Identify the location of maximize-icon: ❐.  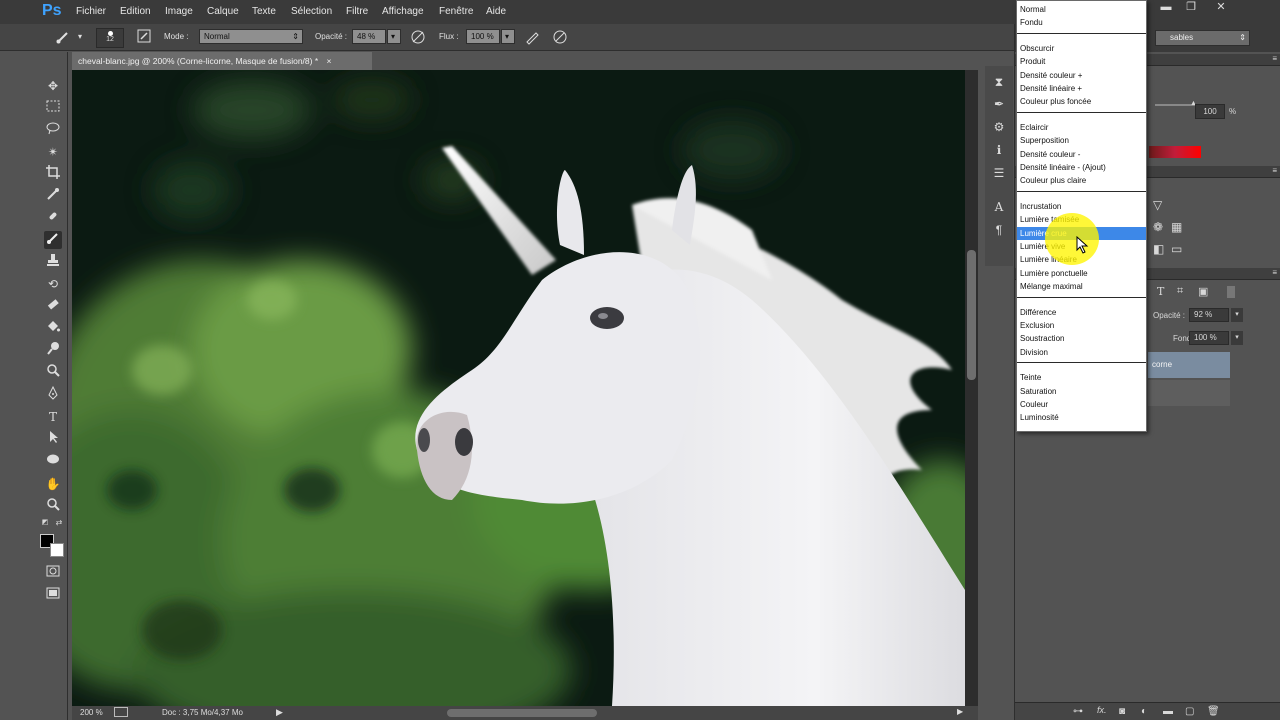
(1191, 8).